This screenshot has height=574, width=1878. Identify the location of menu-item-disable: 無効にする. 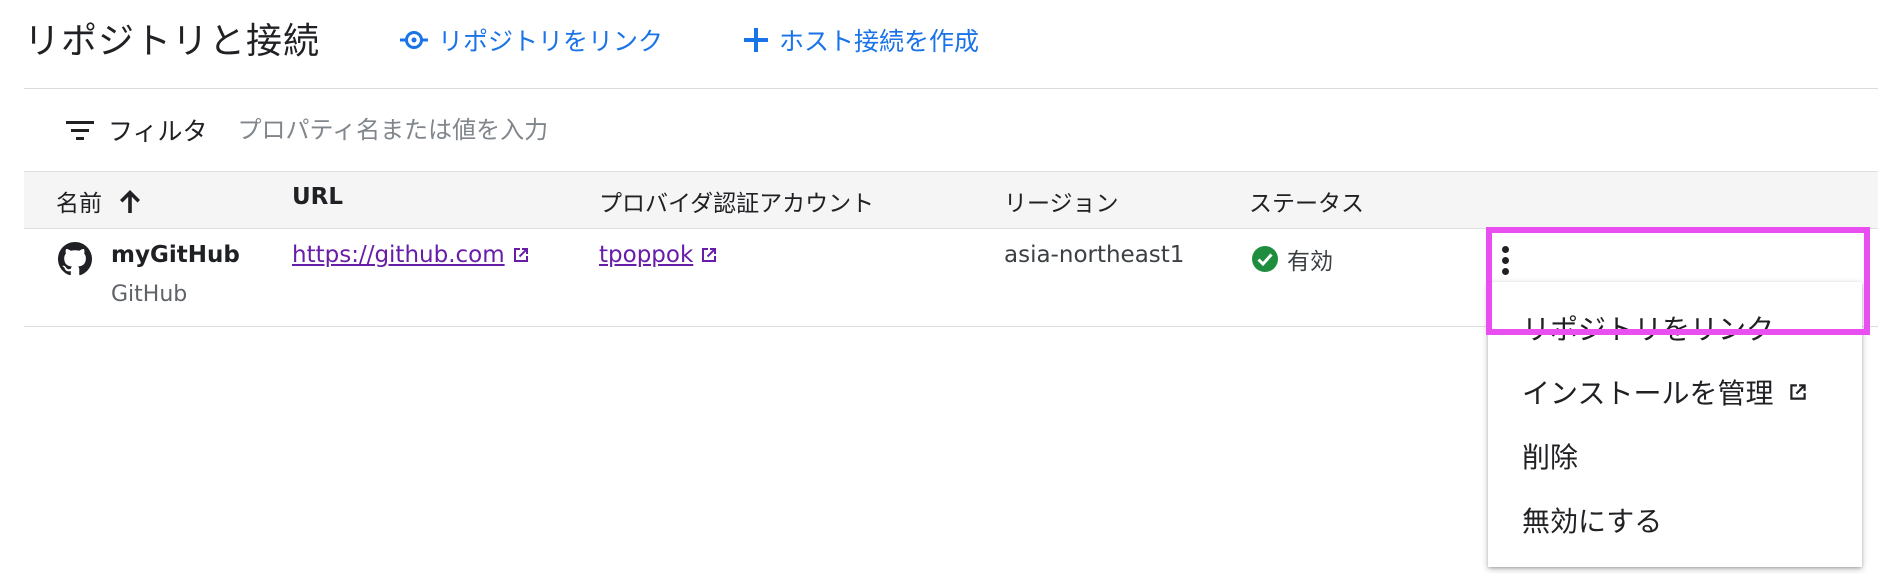
(1592, 520).